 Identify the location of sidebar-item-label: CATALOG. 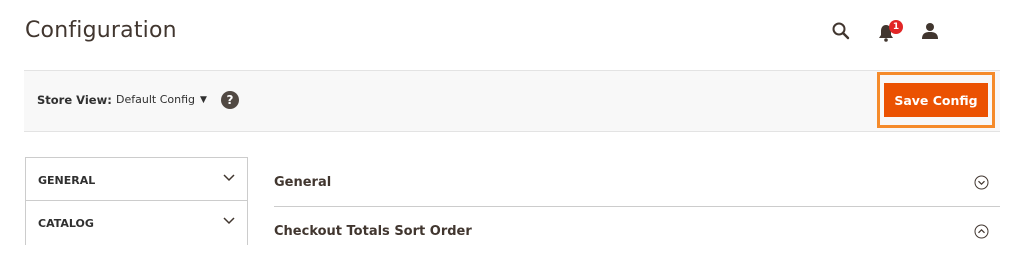
(66, 223).